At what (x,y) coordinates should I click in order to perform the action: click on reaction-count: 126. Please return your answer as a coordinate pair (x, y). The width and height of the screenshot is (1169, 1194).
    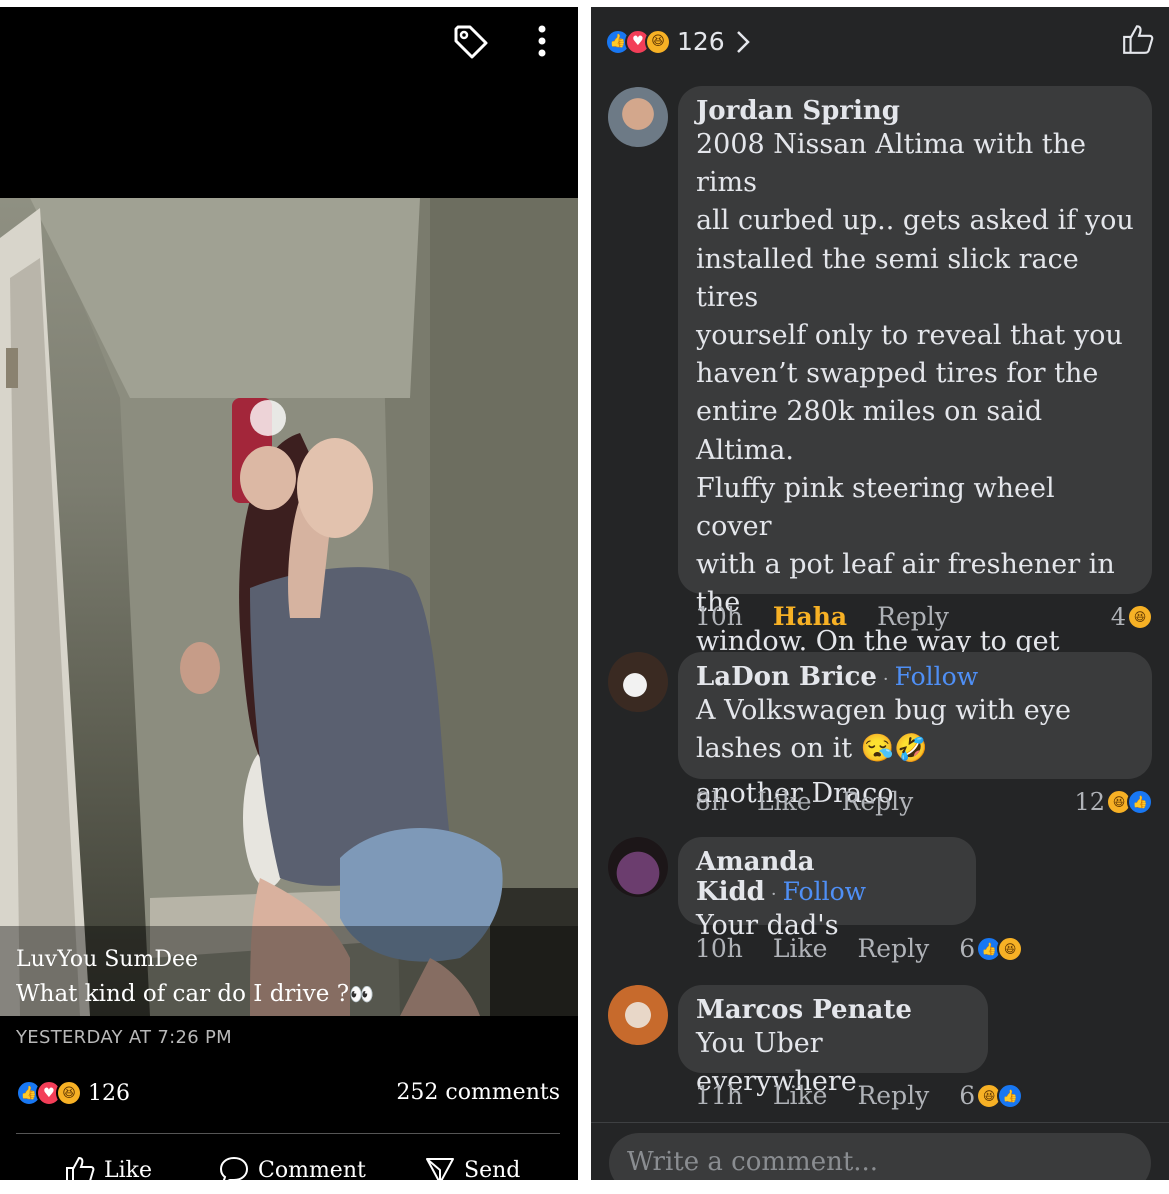
    Looking at the image, I should click on (109, 1093).